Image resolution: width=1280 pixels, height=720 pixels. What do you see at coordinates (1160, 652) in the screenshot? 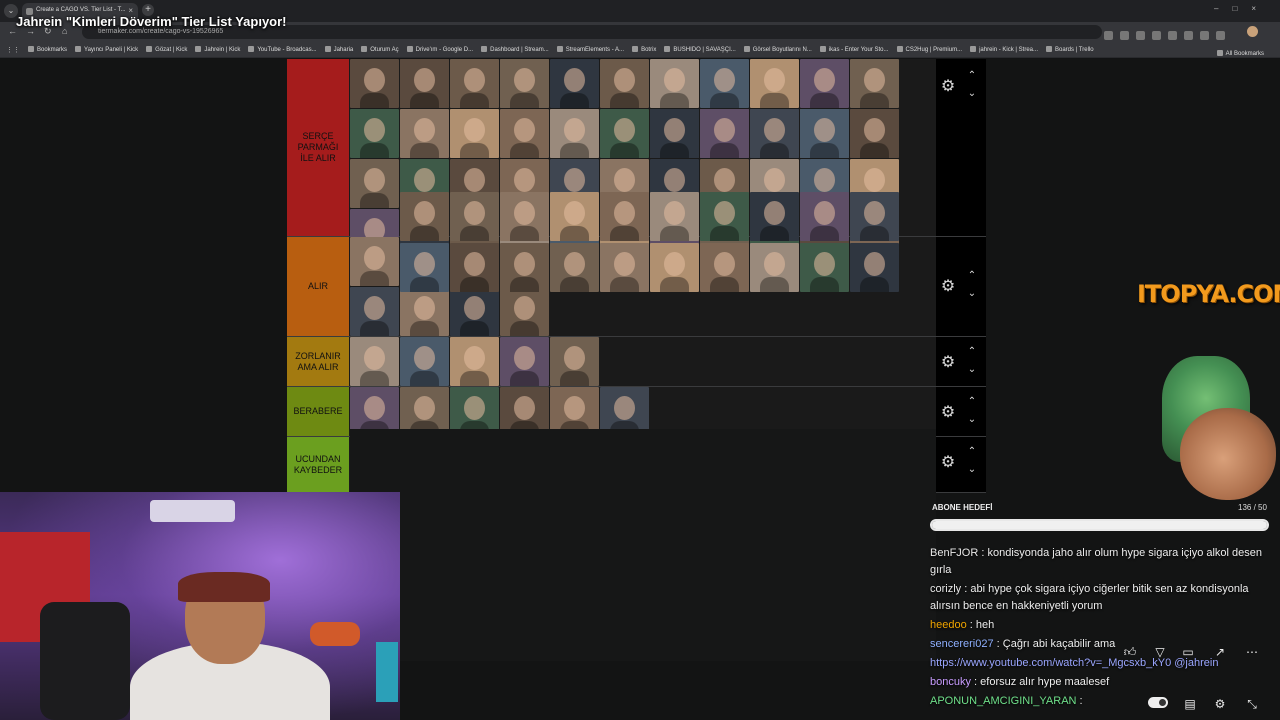
I see `thumbs-down-icon: ▽` at bounding box center [1160, 652].